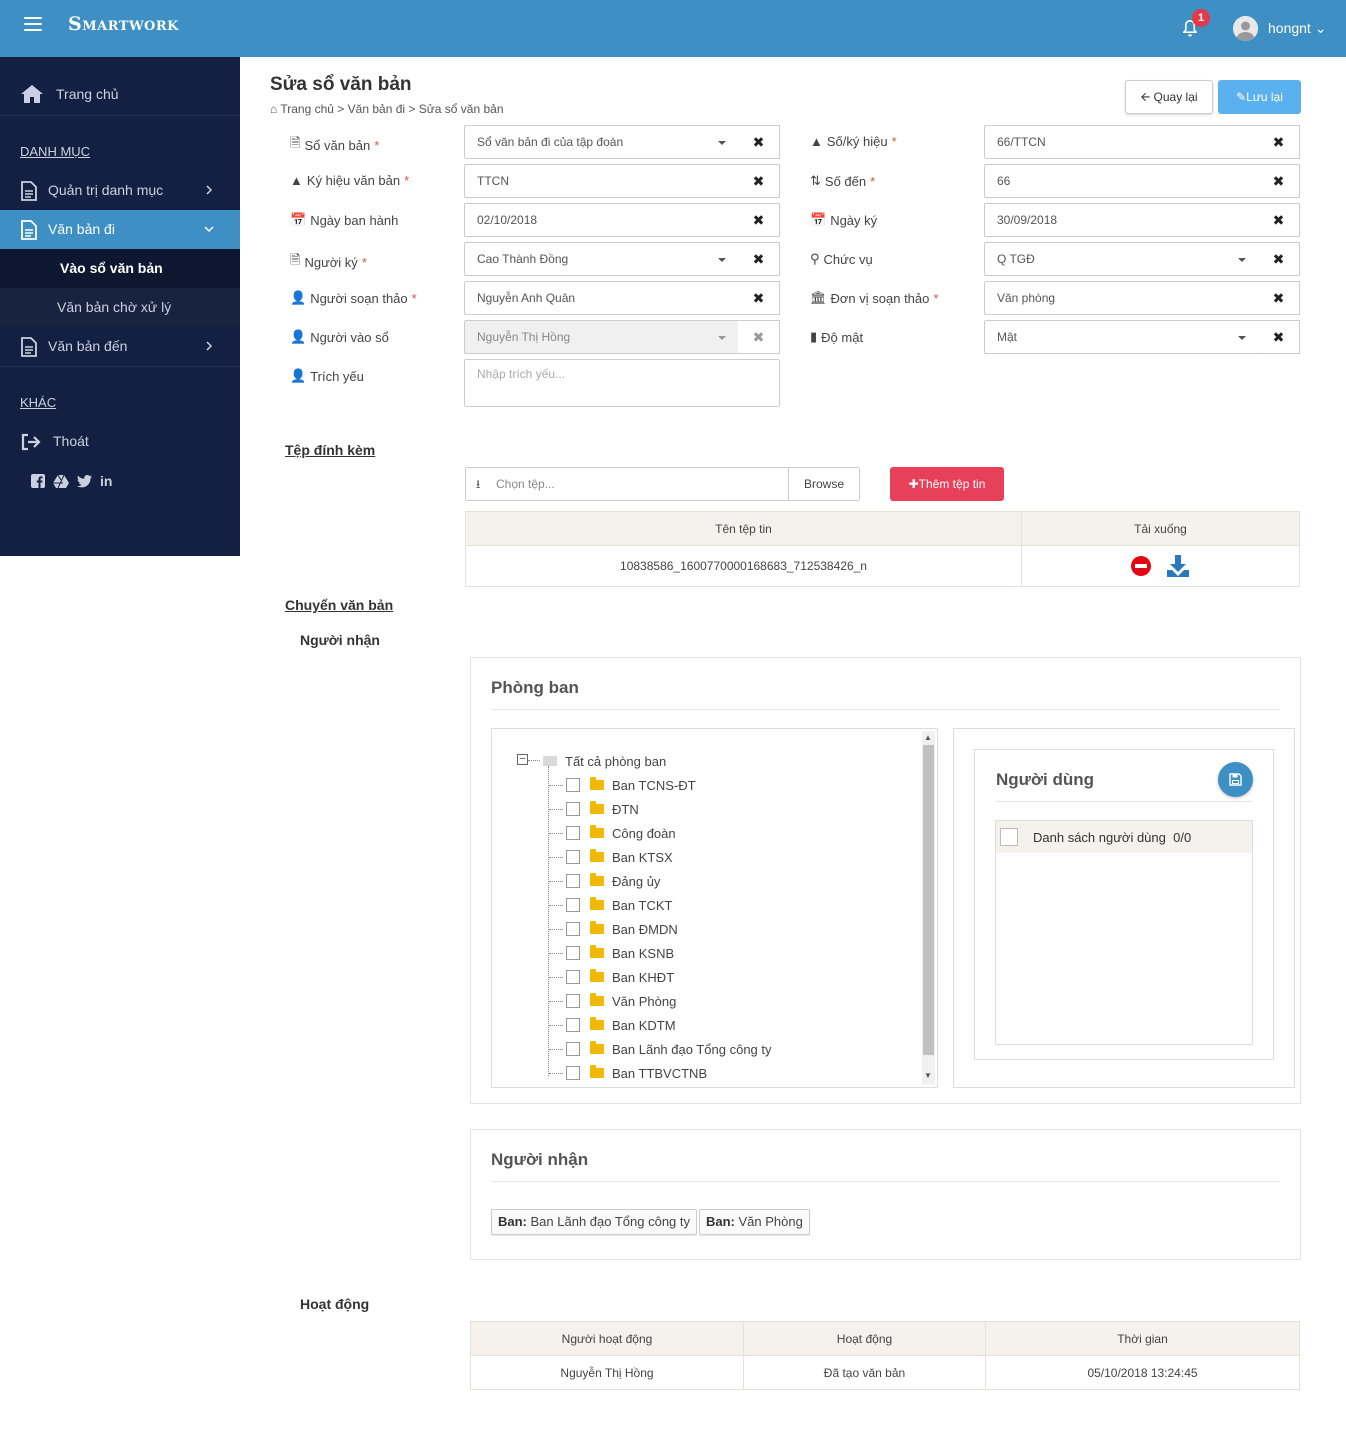 The image size is (1346, 1440). I want to click on breadcrumb-item: Văn bản đi, so click(376, 109).